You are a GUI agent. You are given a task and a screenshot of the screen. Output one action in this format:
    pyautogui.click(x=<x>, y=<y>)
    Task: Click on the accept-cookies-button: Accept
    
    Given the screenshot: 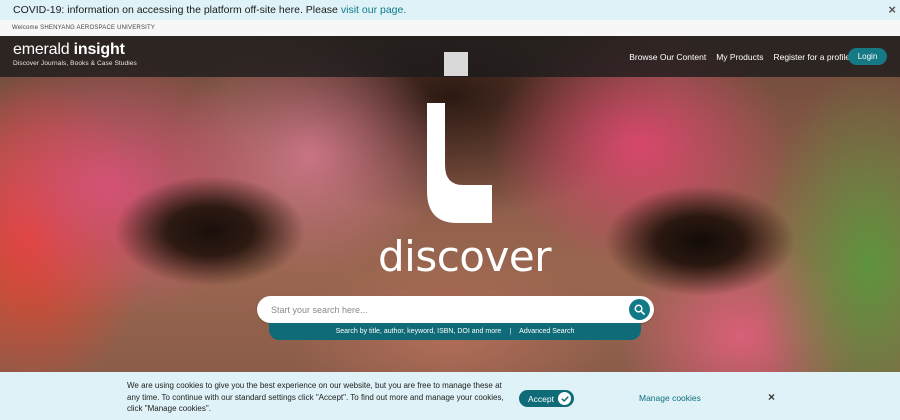 What is the action you would take?
    pyautogui.click(x=546, y=398)
    